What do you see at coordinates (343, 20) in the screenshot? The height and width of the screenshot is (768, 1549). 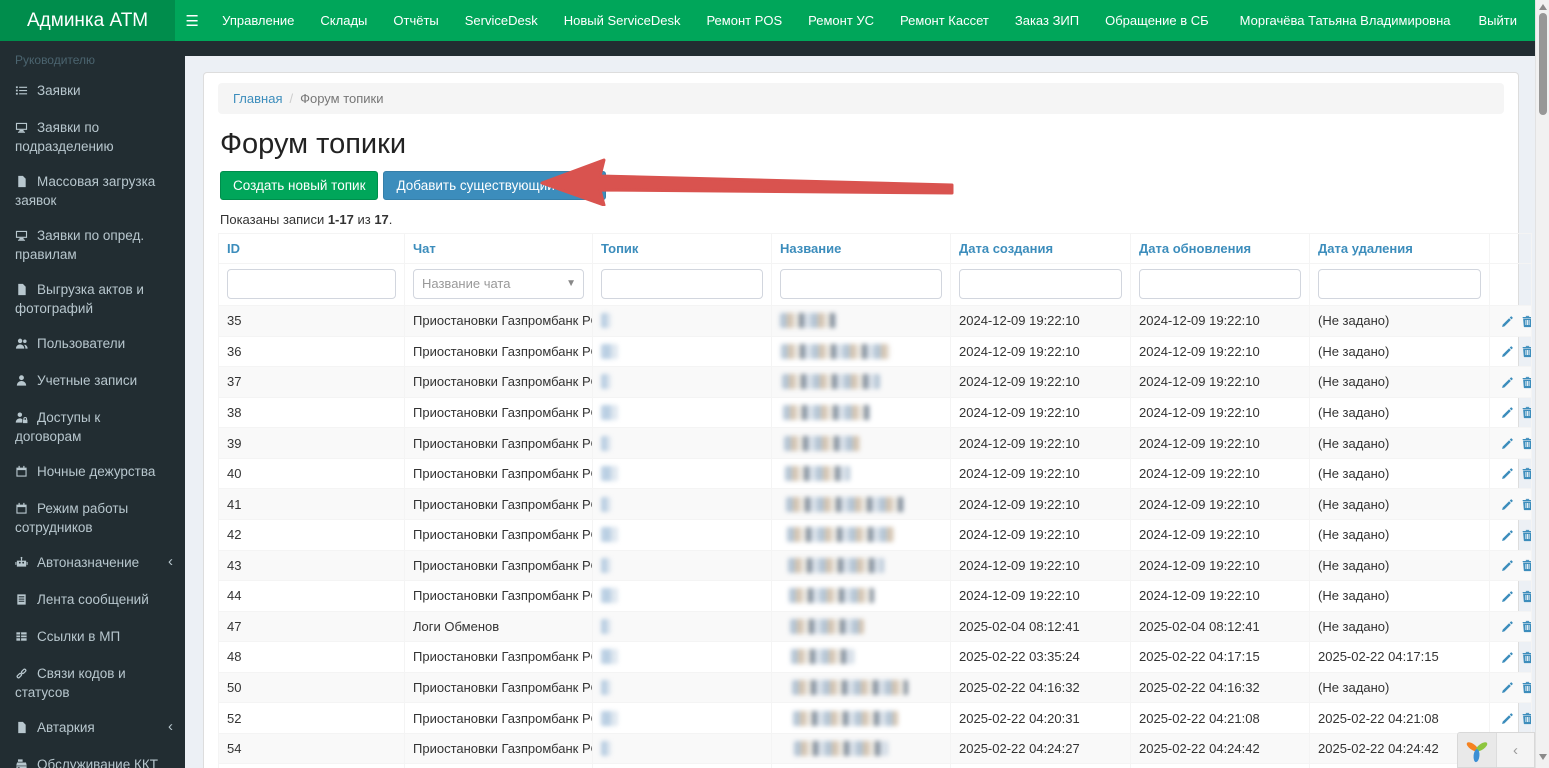 I see `navbar-item-склады: Склады` at bounding box center [343, 20].